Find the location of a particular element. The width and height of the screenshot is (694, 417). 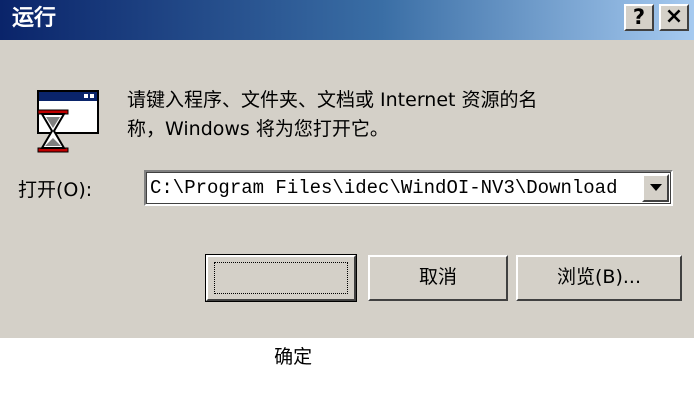

open-combobox is located at coordinates (408, 188).